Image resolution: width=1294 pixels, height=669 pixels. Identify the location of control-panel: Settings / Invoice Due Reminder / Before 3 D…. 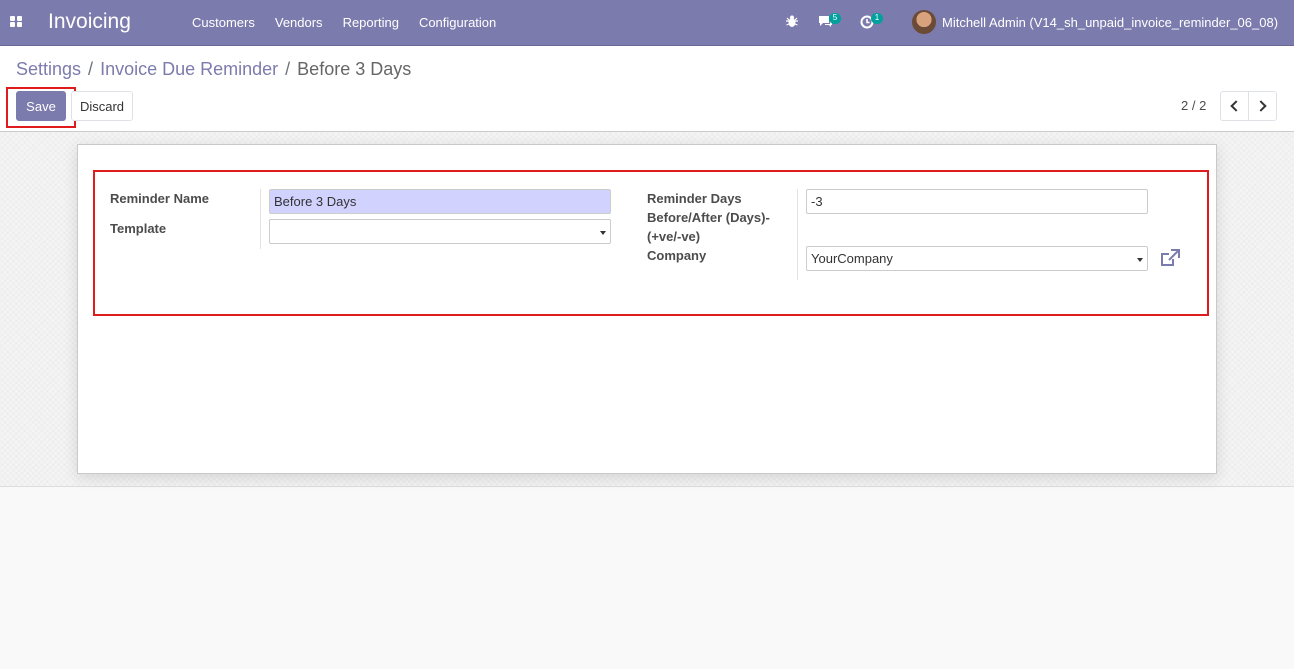
(647, 89).